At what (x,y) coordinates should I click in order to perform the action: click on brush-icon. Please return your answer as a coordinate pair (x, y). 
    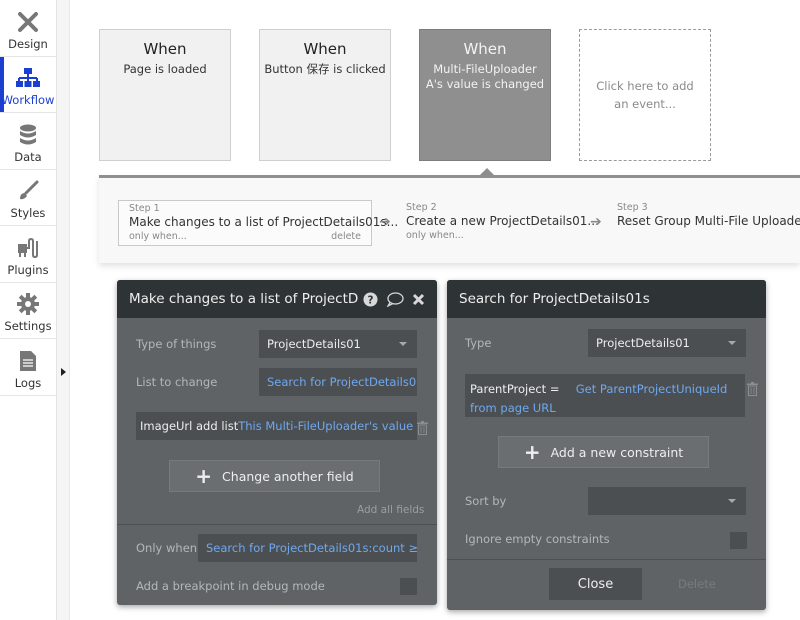
    Looking at the image, I should click on (28, 191).